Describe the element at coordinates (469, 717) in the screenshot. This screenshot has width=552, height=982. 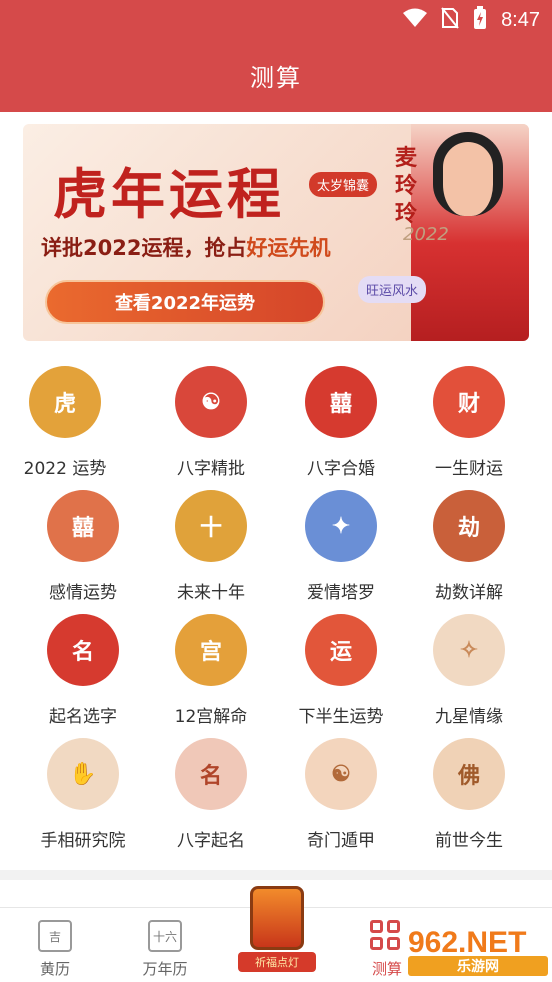
I see `grid-item-label: 九星情缘` at that location.